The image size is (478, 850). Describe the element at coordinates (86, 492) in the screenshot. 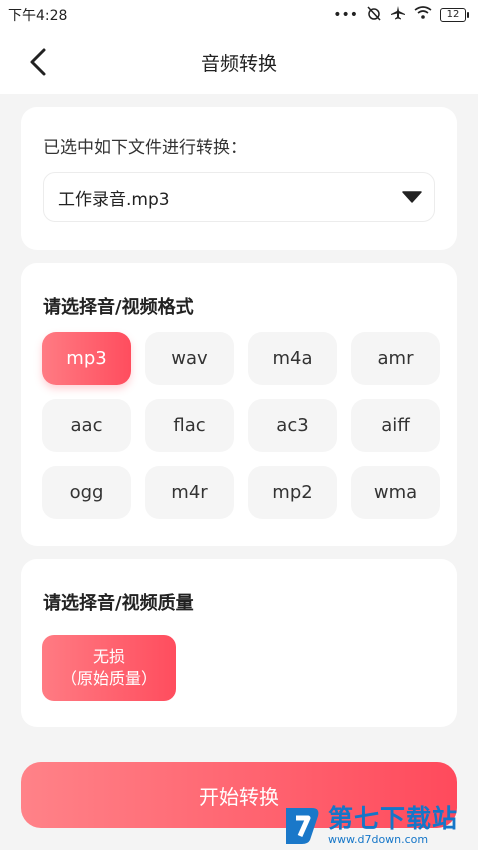

I see `format-chip-ogg: ogg` at that location.